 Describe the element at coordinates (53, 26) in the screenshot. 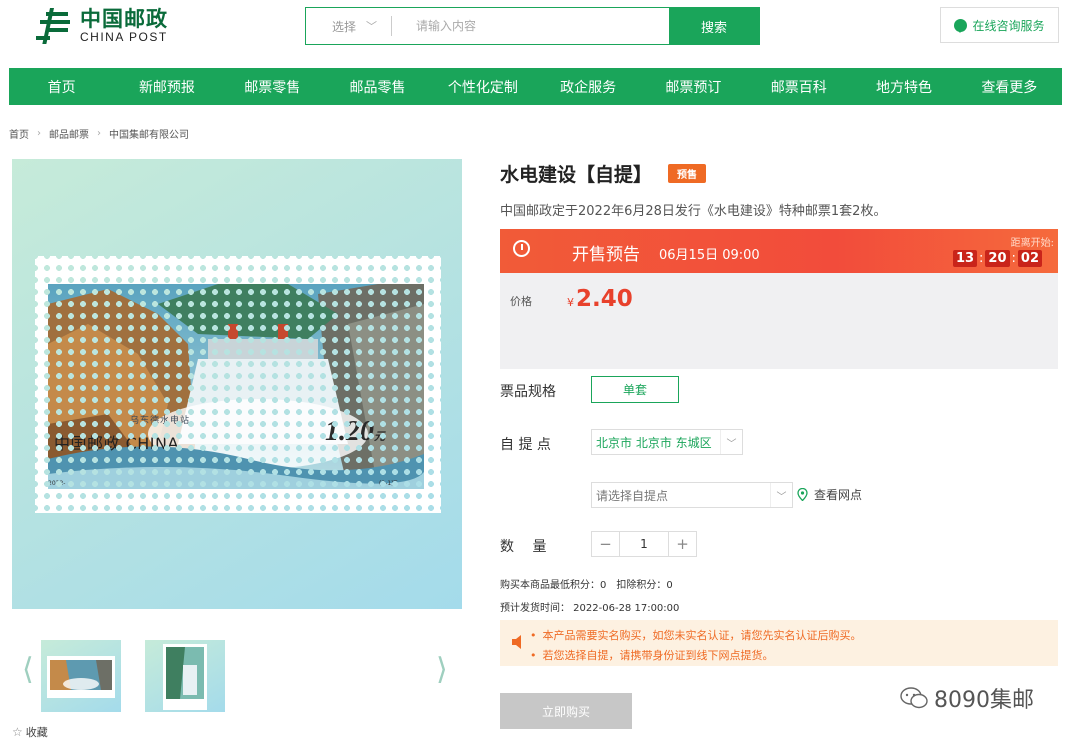

I see `china-post-logo-icon` at that location.